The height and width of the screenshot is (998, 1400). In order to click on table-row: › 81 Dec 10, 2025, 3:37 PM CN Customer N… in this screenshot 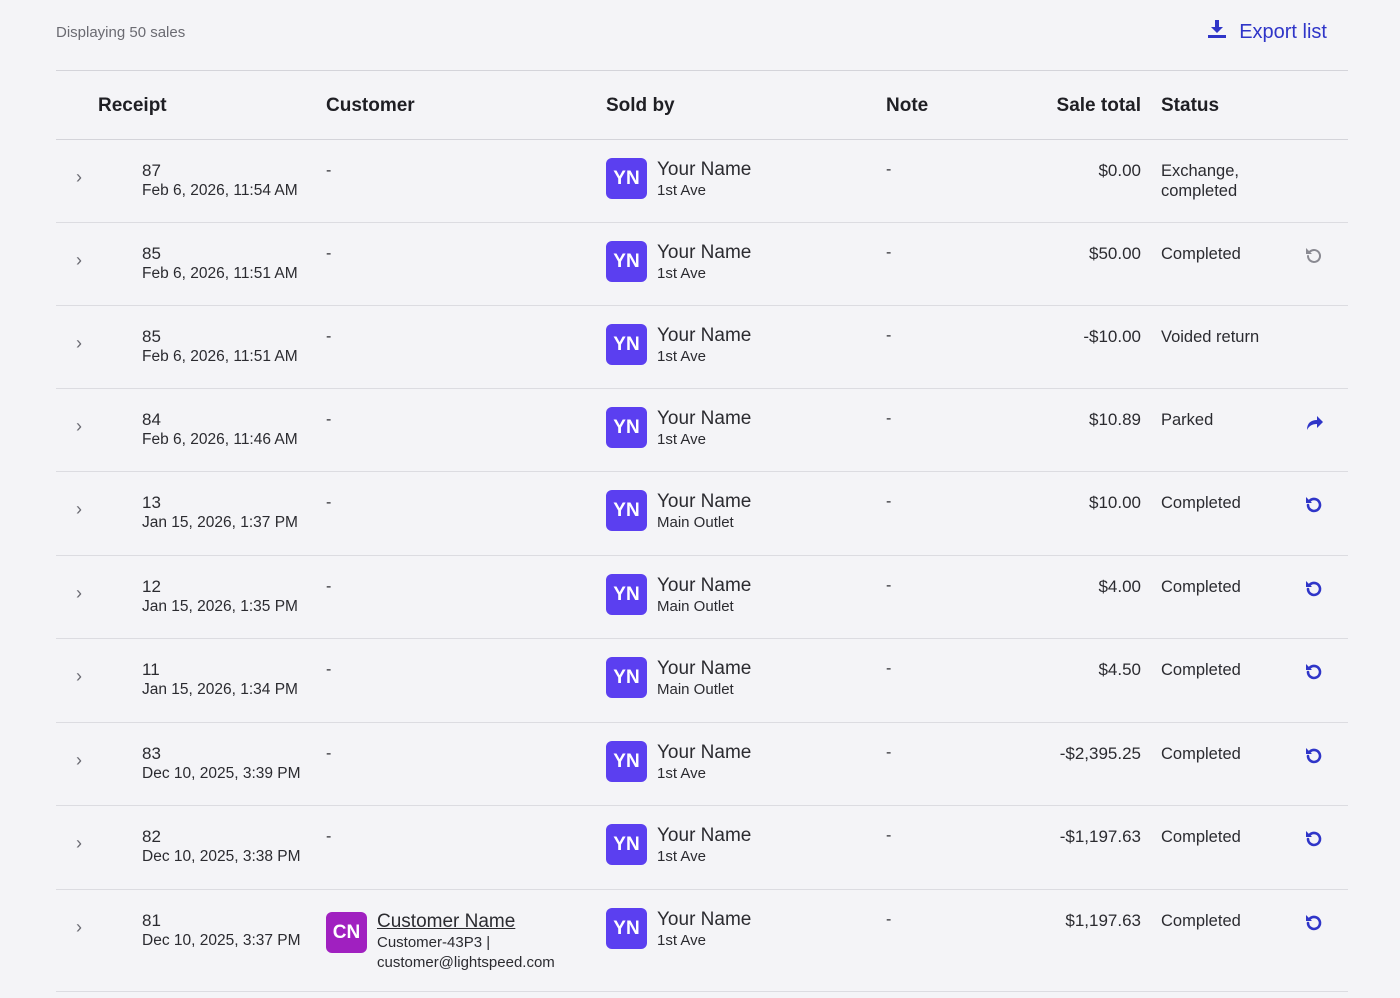, I will do `click(702, 941)`.